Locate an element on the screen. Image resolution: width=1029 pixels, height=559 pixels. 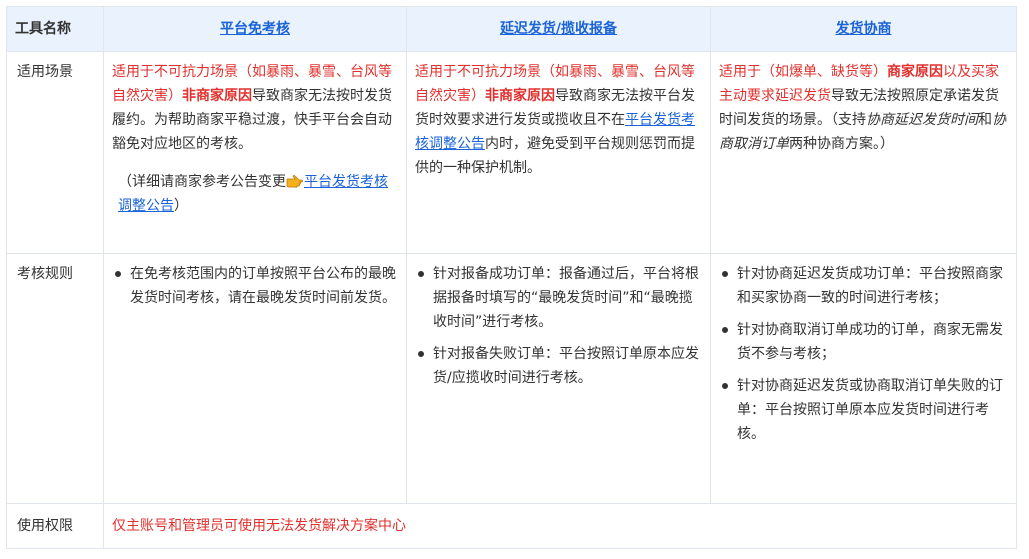
list-item: 在免考核范围内的订单按照平台公布的最晚发货时间考核，请在最晚发货时间前发货。 is located at coordinates (255, 286).